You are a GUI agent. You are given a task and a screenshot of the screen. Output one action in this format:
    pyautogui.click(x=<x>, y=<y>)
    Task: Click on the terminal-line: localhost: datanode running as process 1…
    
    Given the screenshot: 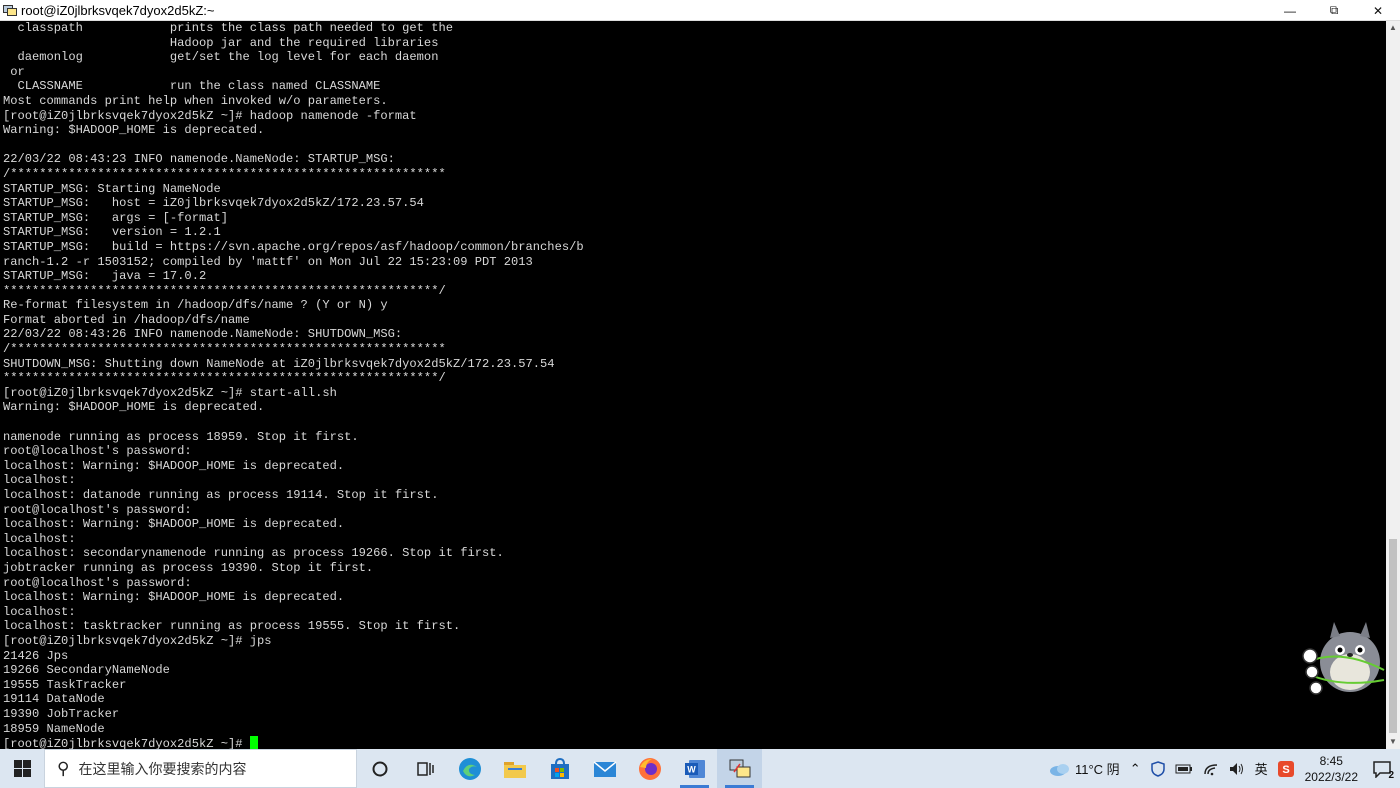 What is the action you would take?
    pyautogui.click(x=221, y=495)
    